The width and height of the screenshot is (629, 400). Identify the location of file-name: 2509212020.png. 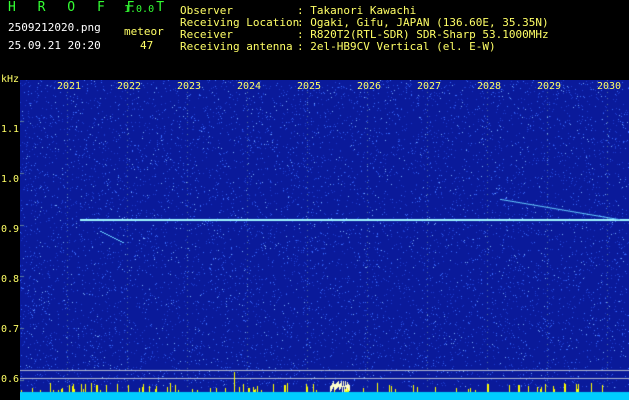
(54, 27).